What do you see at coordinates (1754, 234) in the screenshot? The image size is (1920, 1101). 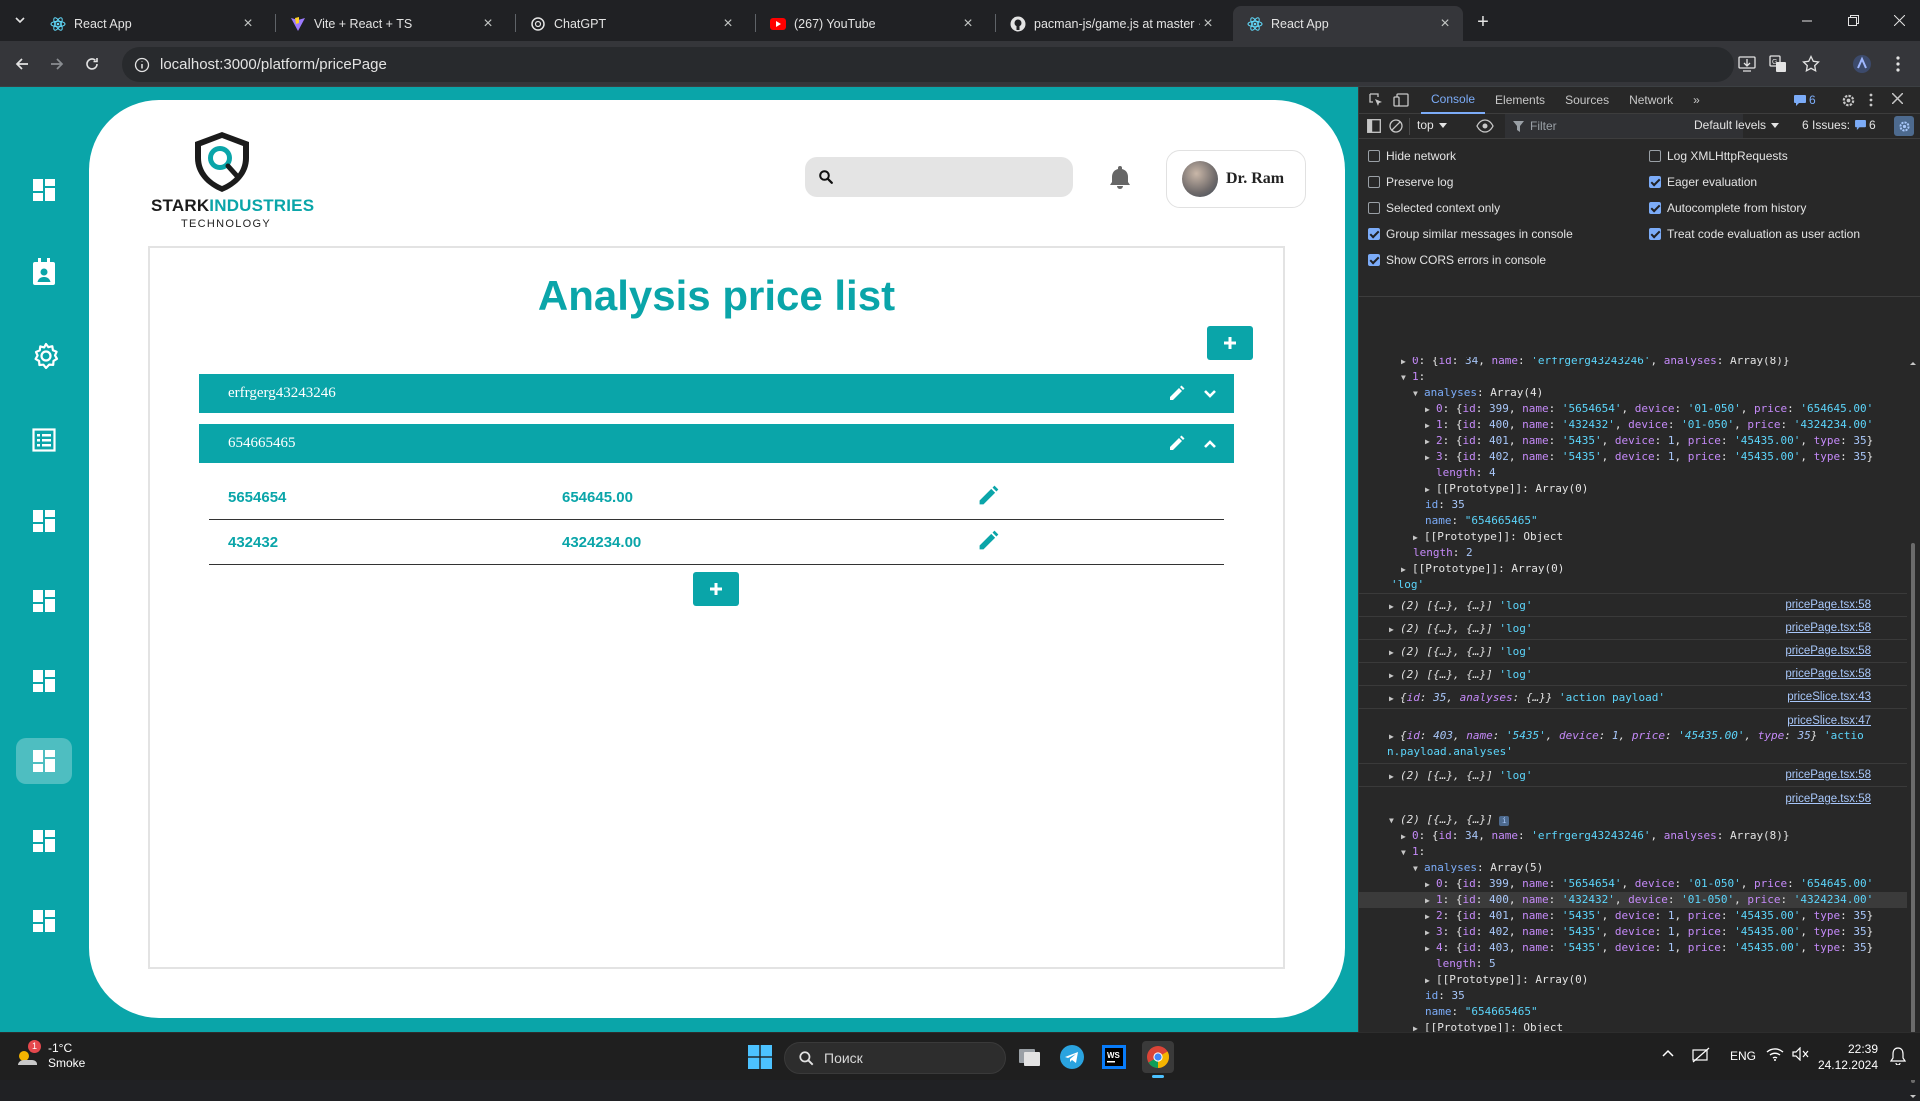 I see `setting-treat-code-eval: Treat code evaluation as user action` at bounding box center [1754, 234].